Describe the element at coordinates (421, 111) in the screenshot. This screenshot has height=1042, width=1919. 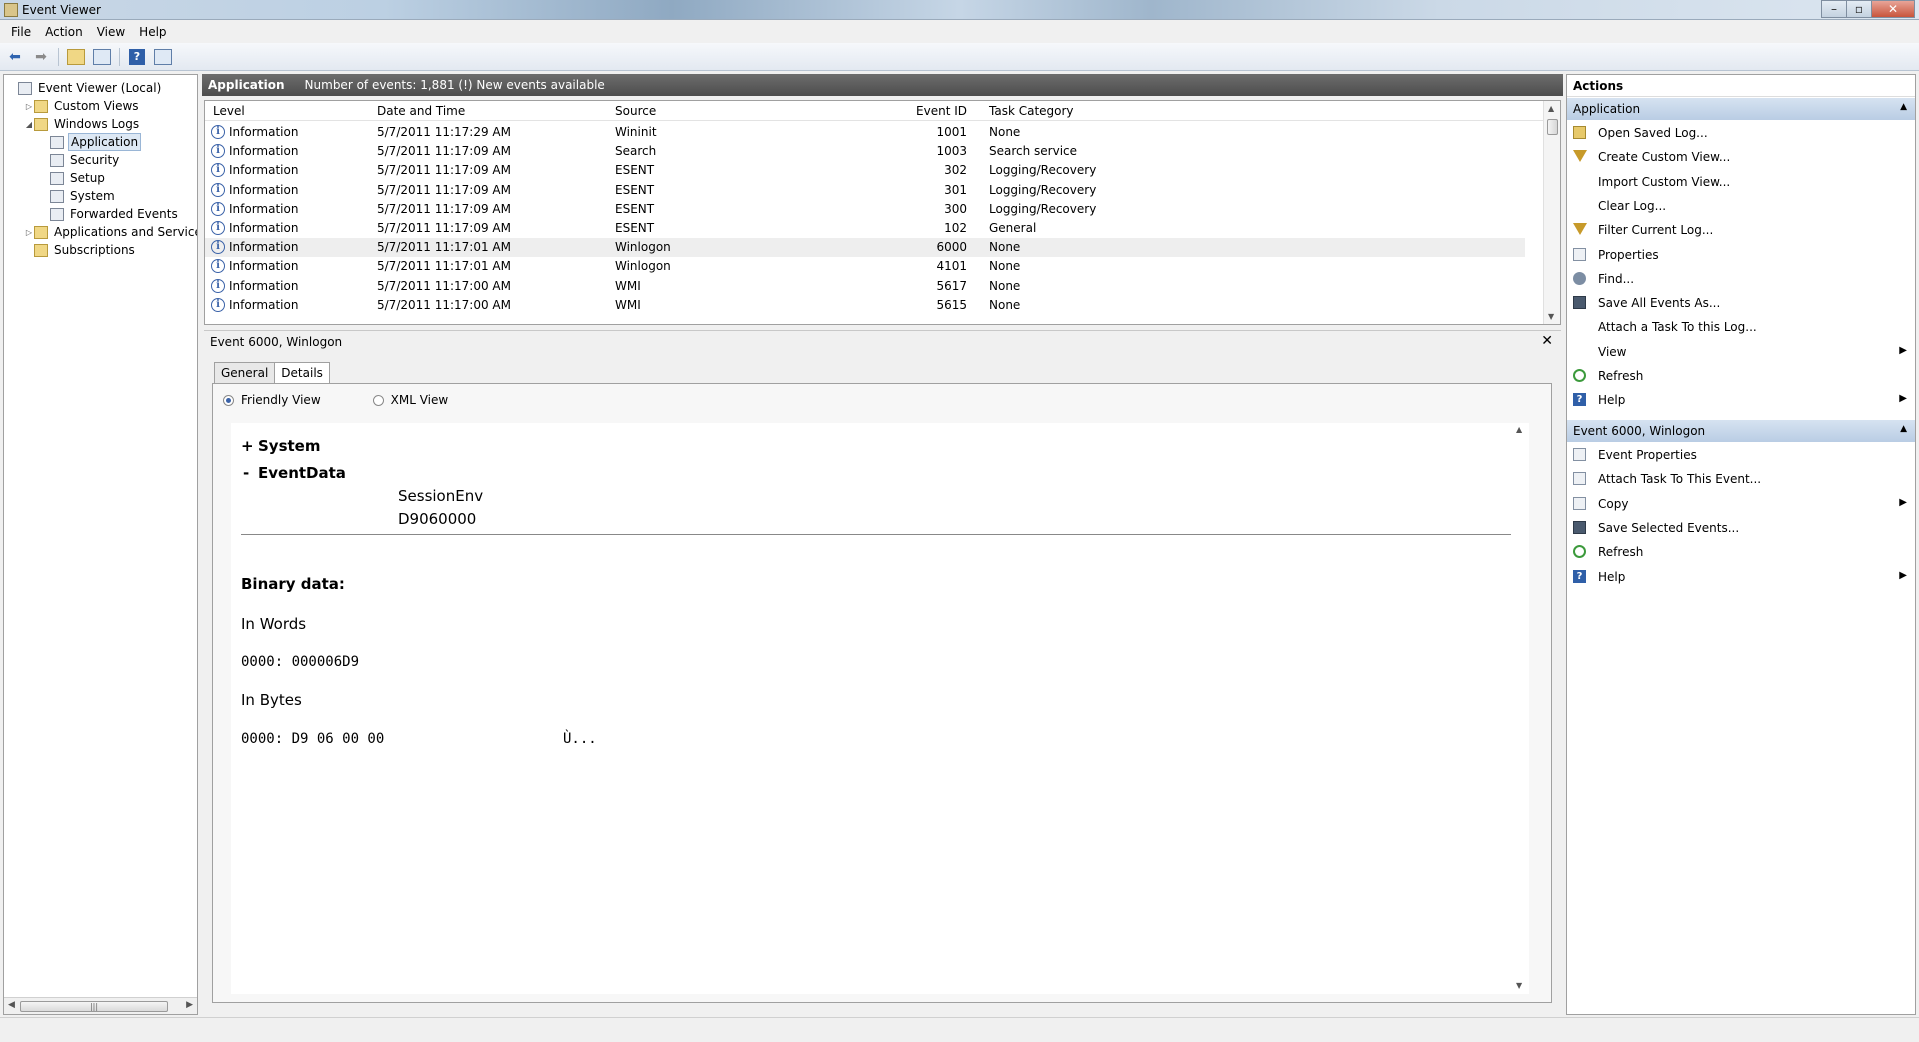
I see `column-date-time: Date and Time` at that location.